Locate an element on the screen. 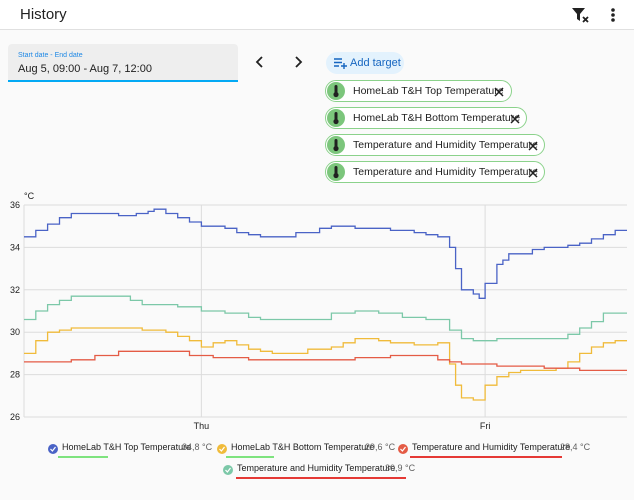  target-chip: HomeLab T&H Top Temperature is located at coordinates (418, 91).